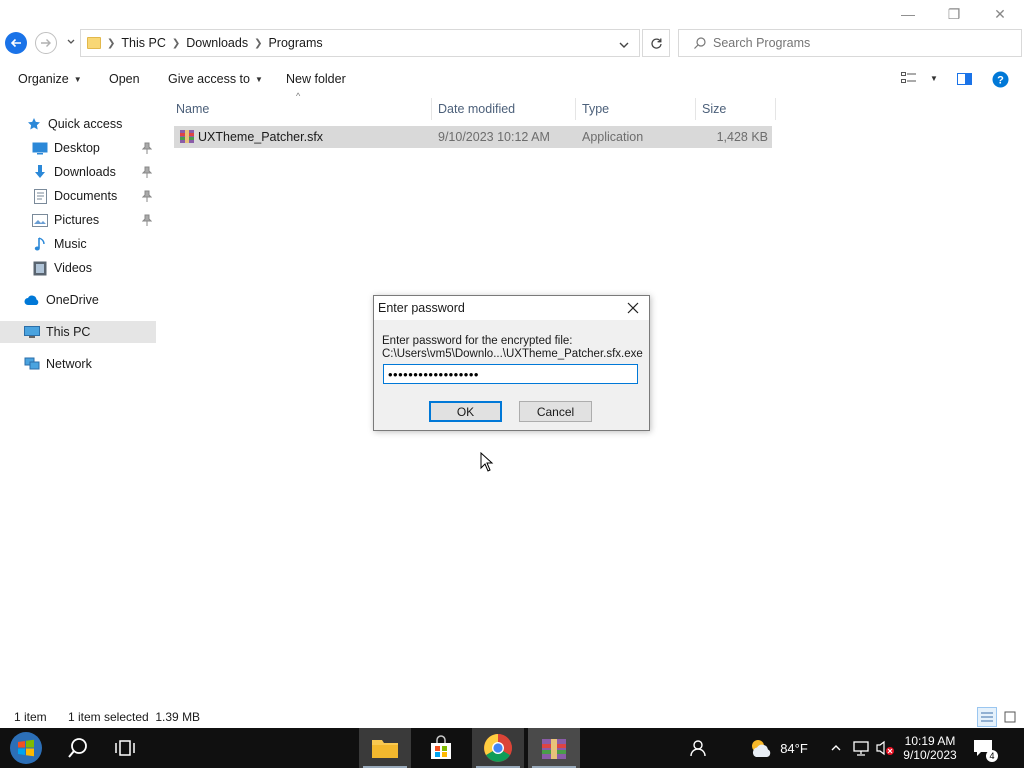 The width and height of the screenshot is (1024, 768). I want to click on search-button, so click(78, 748).